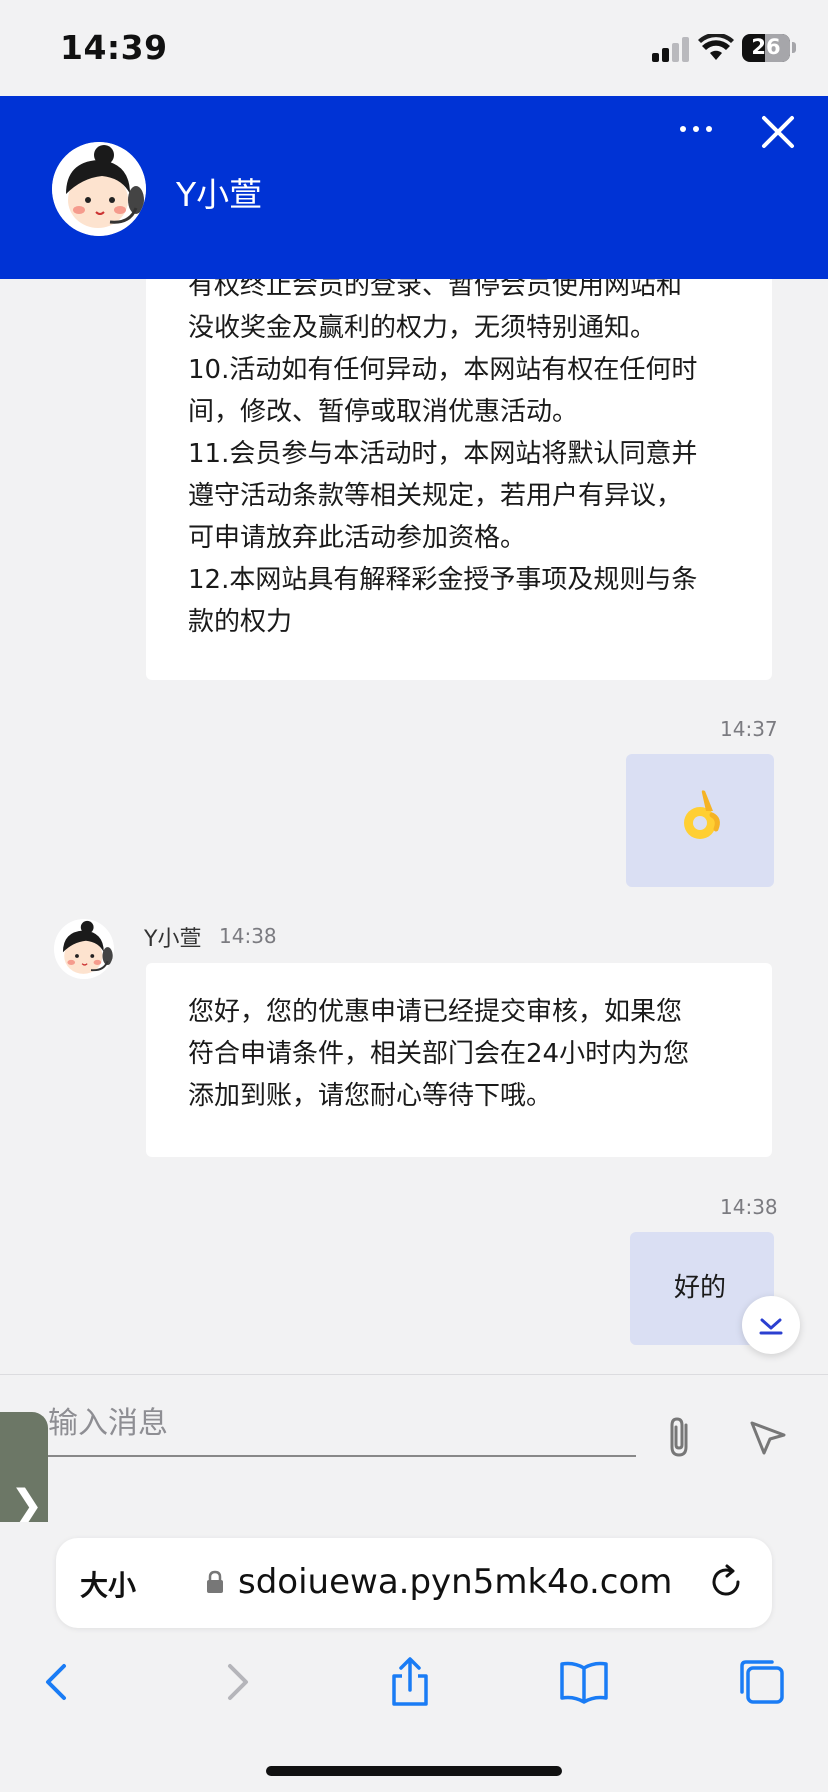 This screenshot has height=1792, width=828. What do you see at coordinates (357, 538) in the screenshot?
I see `message-line: 可申请放弃此活动参加资格。` at bounding box center [357, 538].